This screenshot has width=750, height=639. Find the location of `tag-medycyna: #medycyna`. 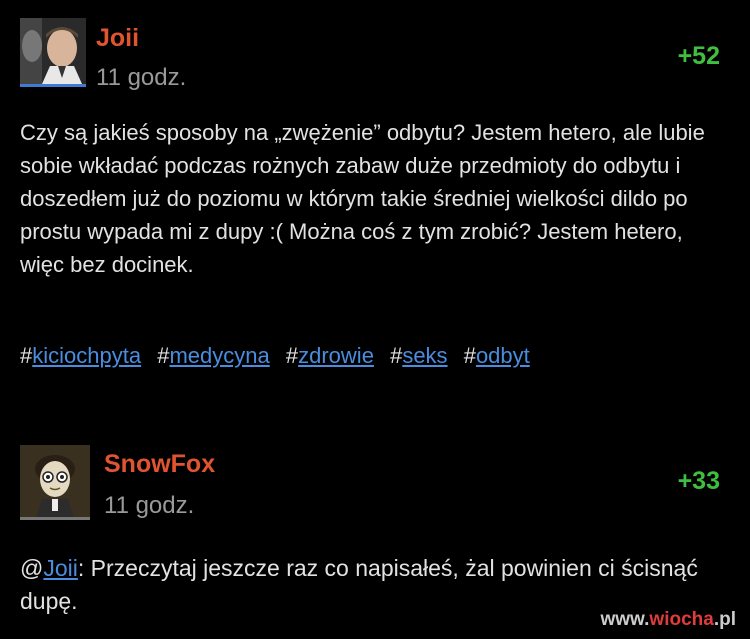

tag-medycyna: #medycyna is located at coordinates (213, 355).